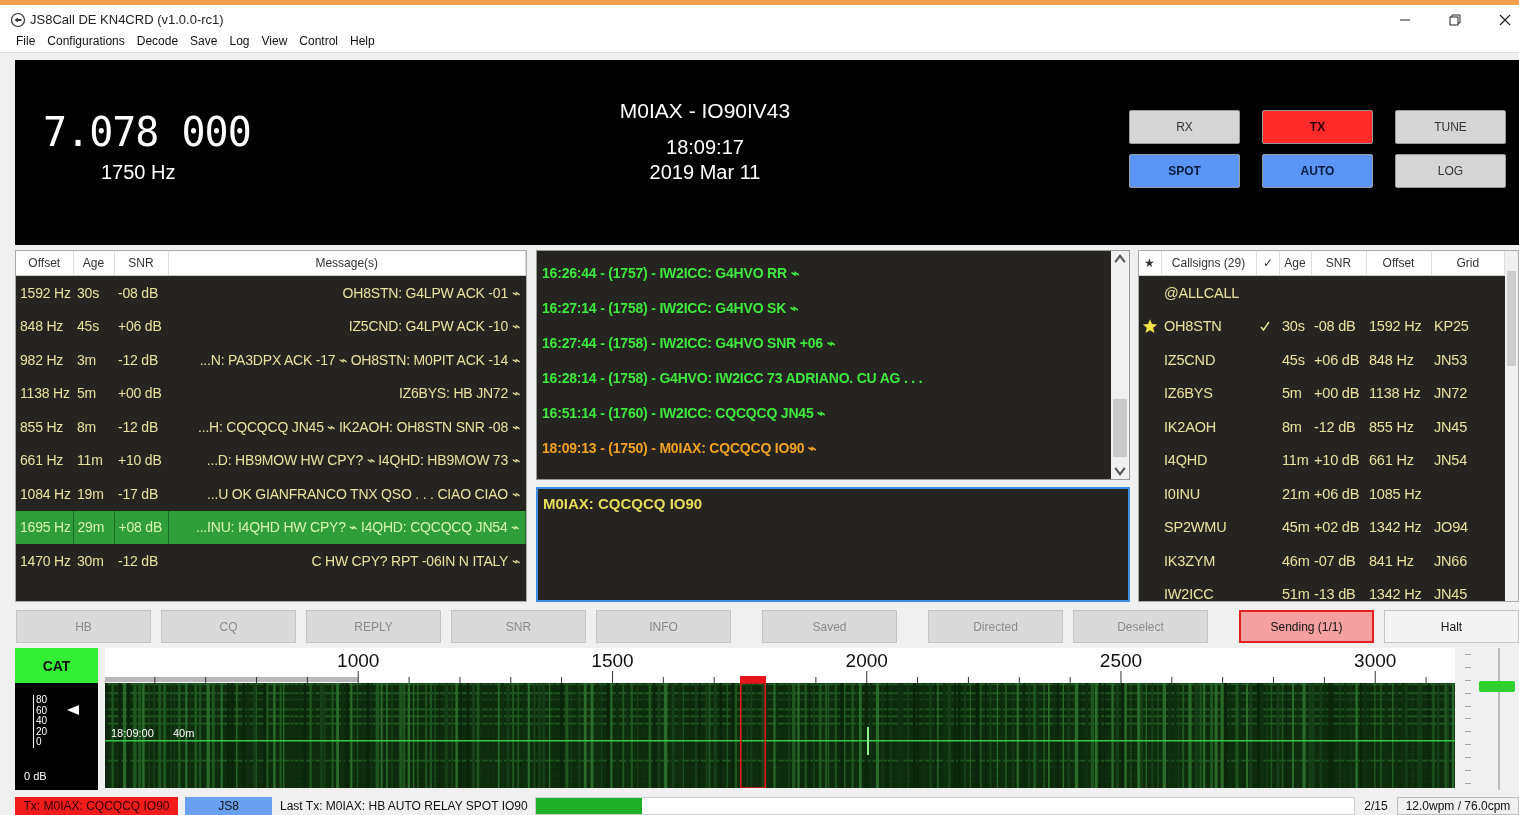 This screenshot has height=815, width=1519. I want to click on age-cell-text: 5m, so click(87, 394).